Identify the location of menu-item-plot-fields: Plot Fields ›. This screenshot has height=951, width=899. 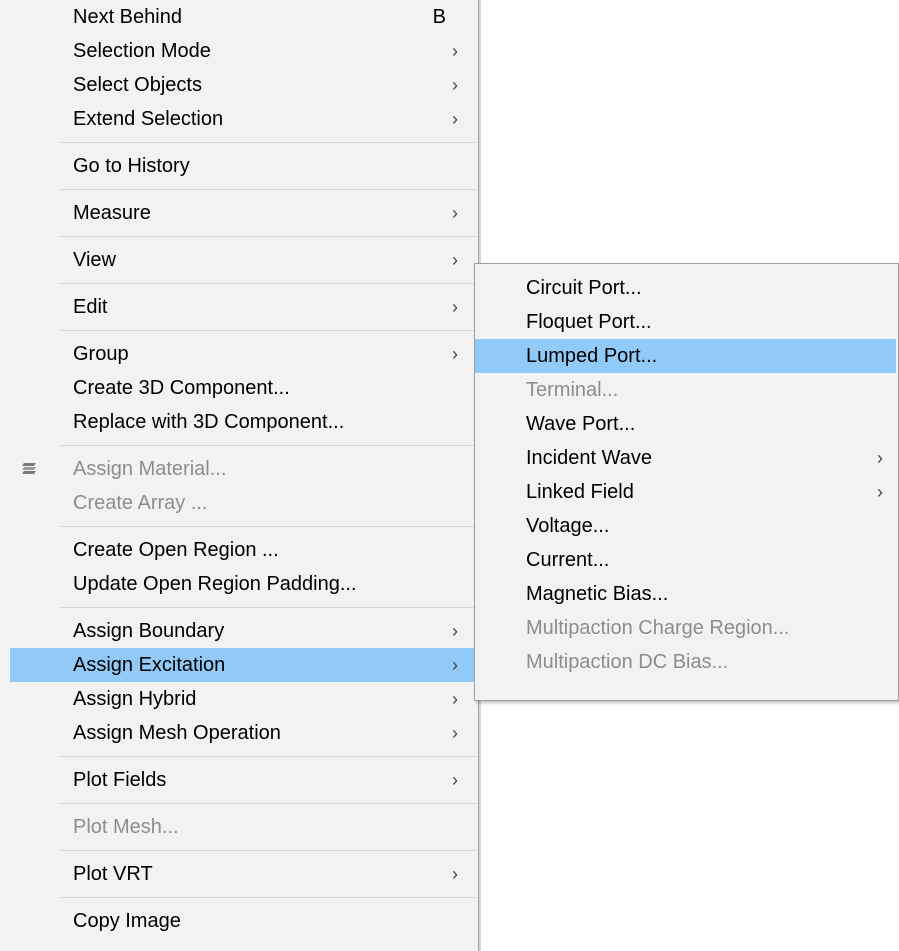
(243, 780).